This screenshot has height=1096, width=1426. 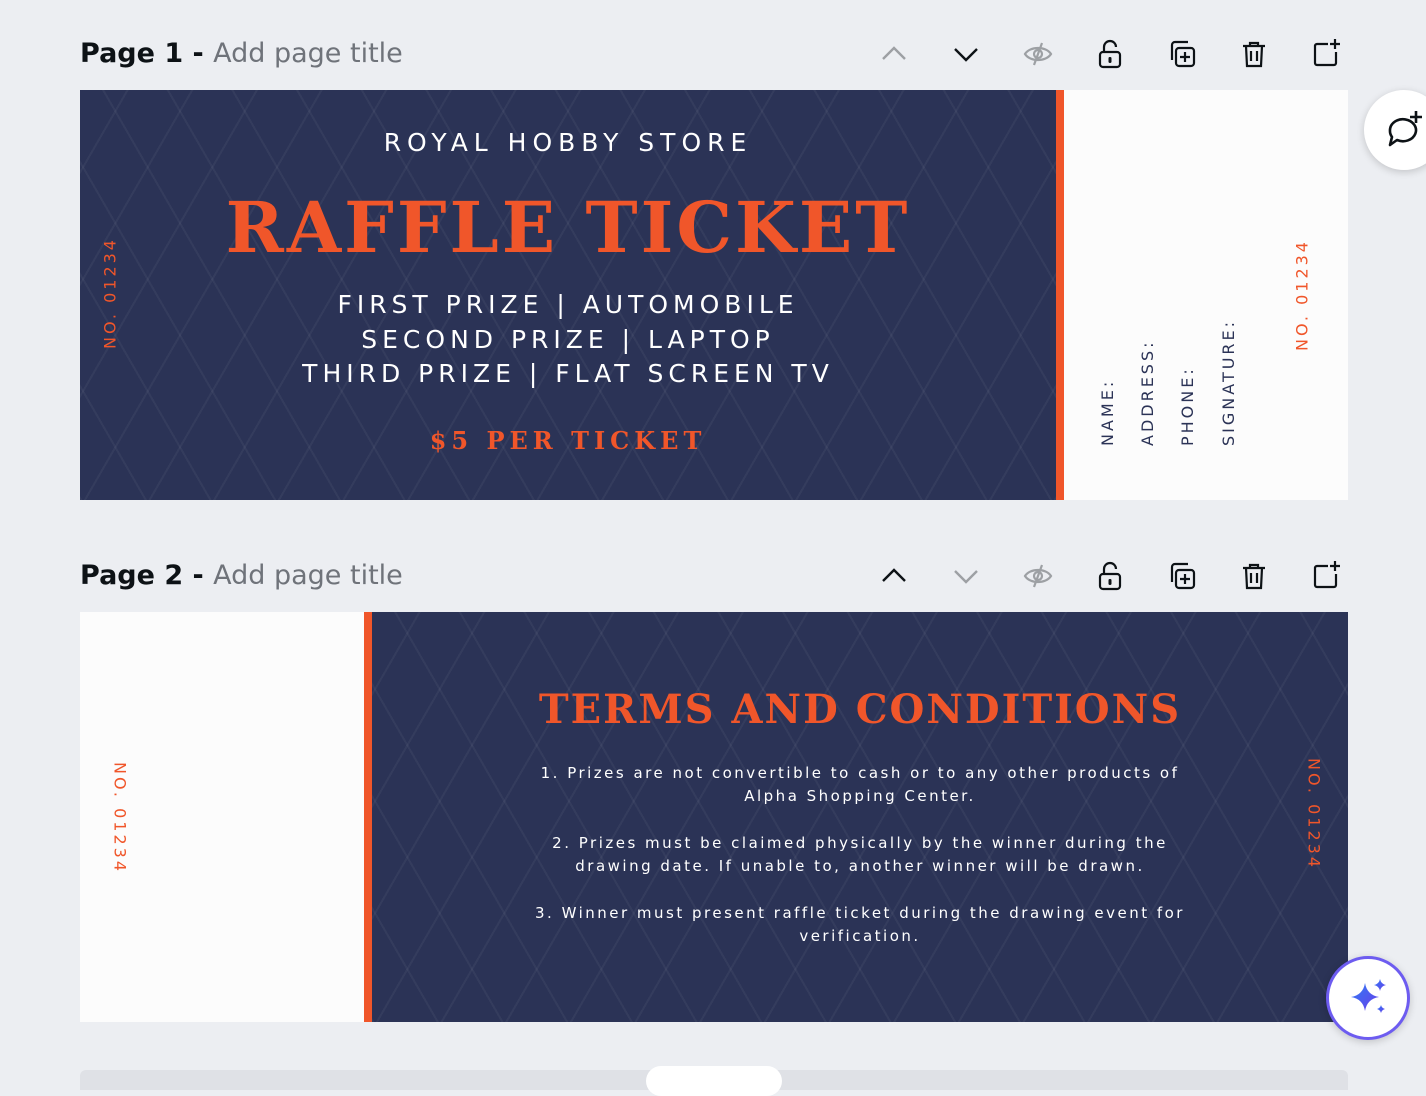 I want to click on stub-field-phone: PHONE:, so click(x=1187, y=406).